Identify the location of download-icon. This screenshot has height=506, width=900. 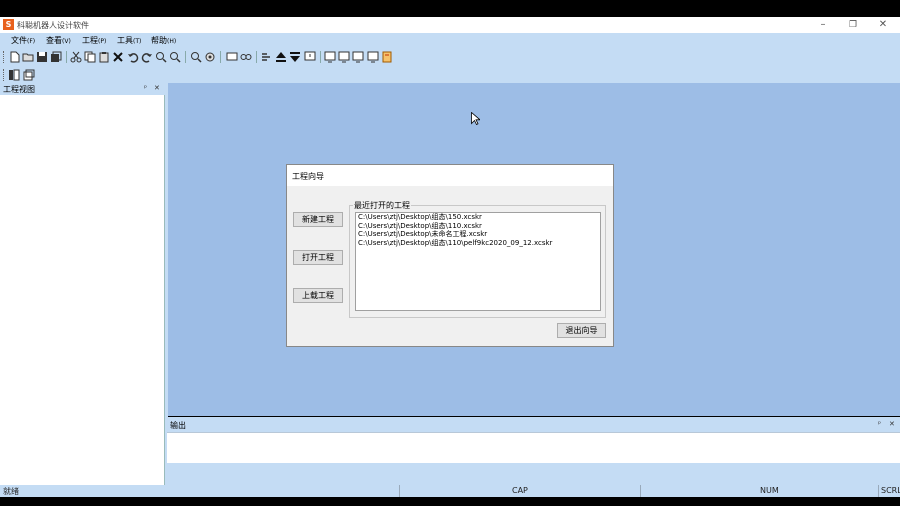
(295, 57).